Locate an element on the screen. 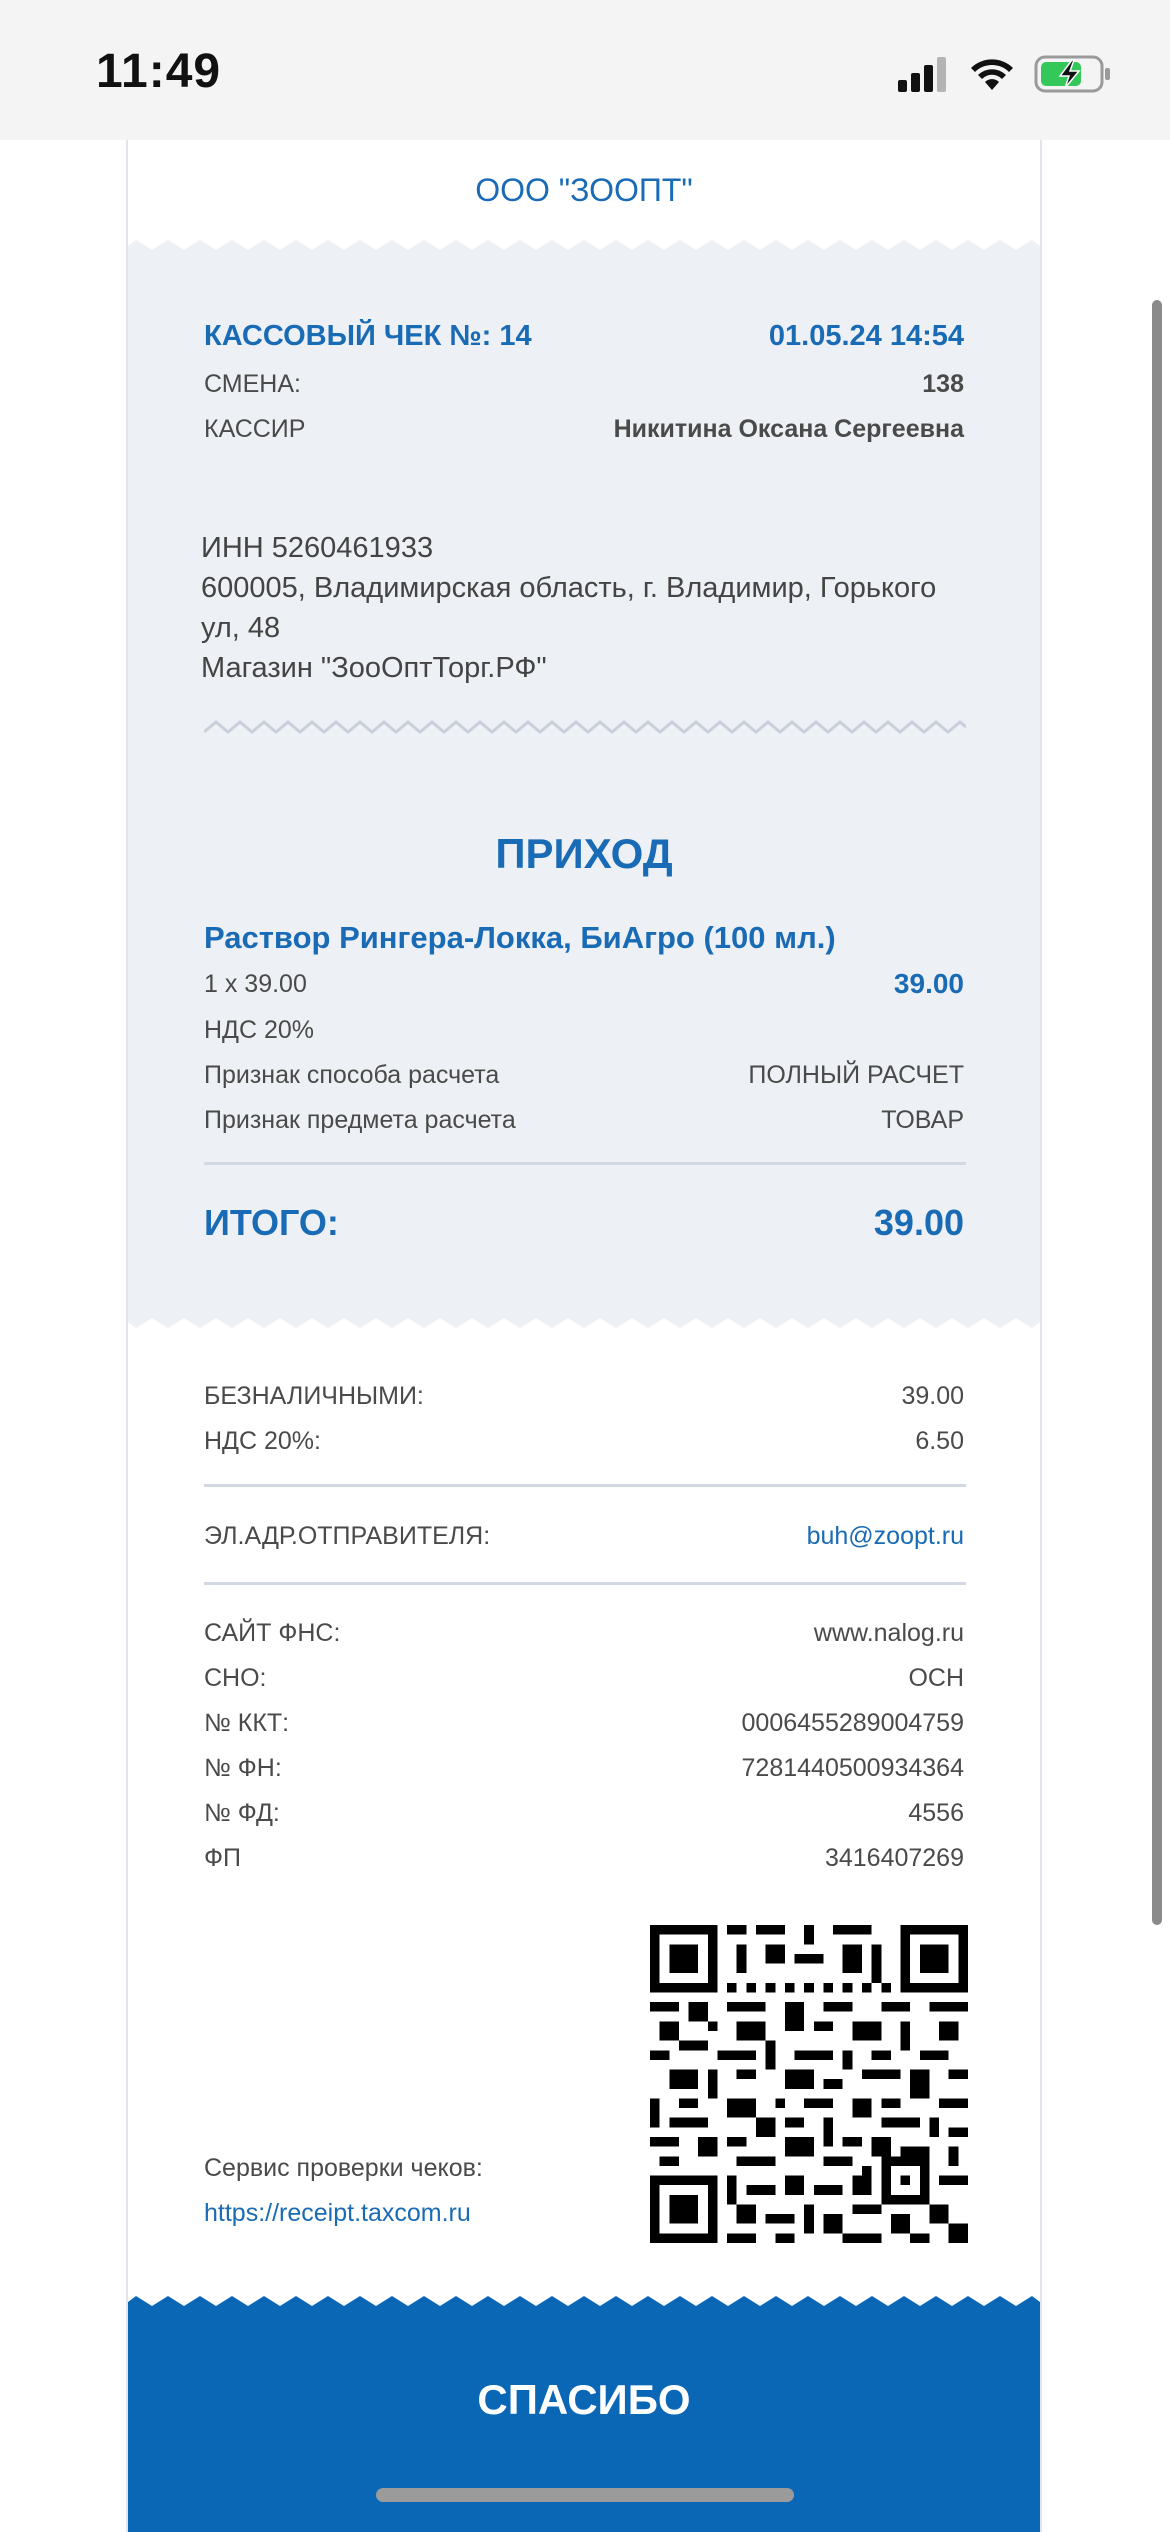  kkt-value: 0006455289004759 is located at coordinates (852, 1723).